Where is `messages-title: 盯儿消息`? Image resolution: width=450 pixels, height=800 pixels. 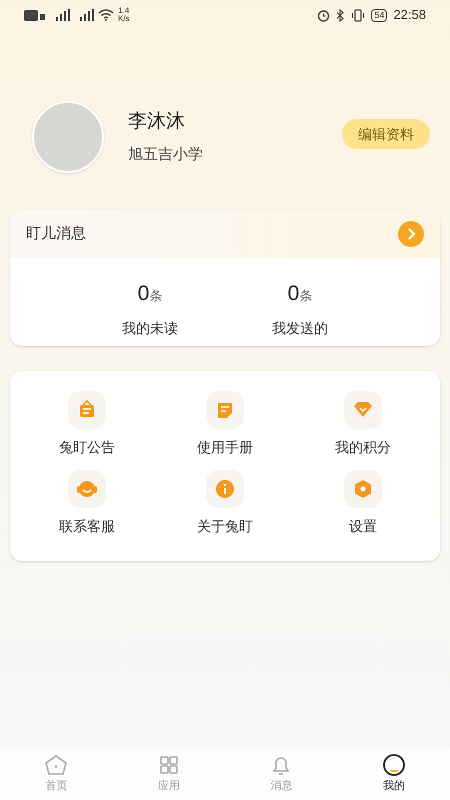
messages-title: 盯儿消息 is located at coordinates (56, 234).